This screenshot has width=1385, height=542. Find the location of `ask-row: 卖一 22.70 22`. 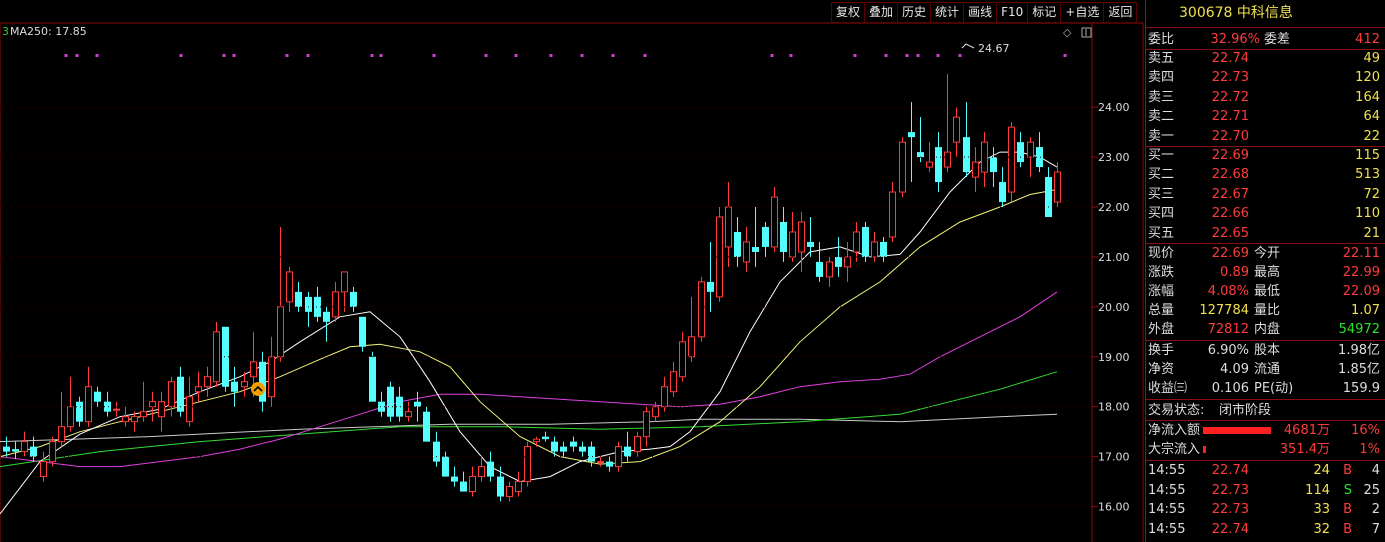

ask-row: 卖一 22.70 22 is located at coordinates (1264, 136).